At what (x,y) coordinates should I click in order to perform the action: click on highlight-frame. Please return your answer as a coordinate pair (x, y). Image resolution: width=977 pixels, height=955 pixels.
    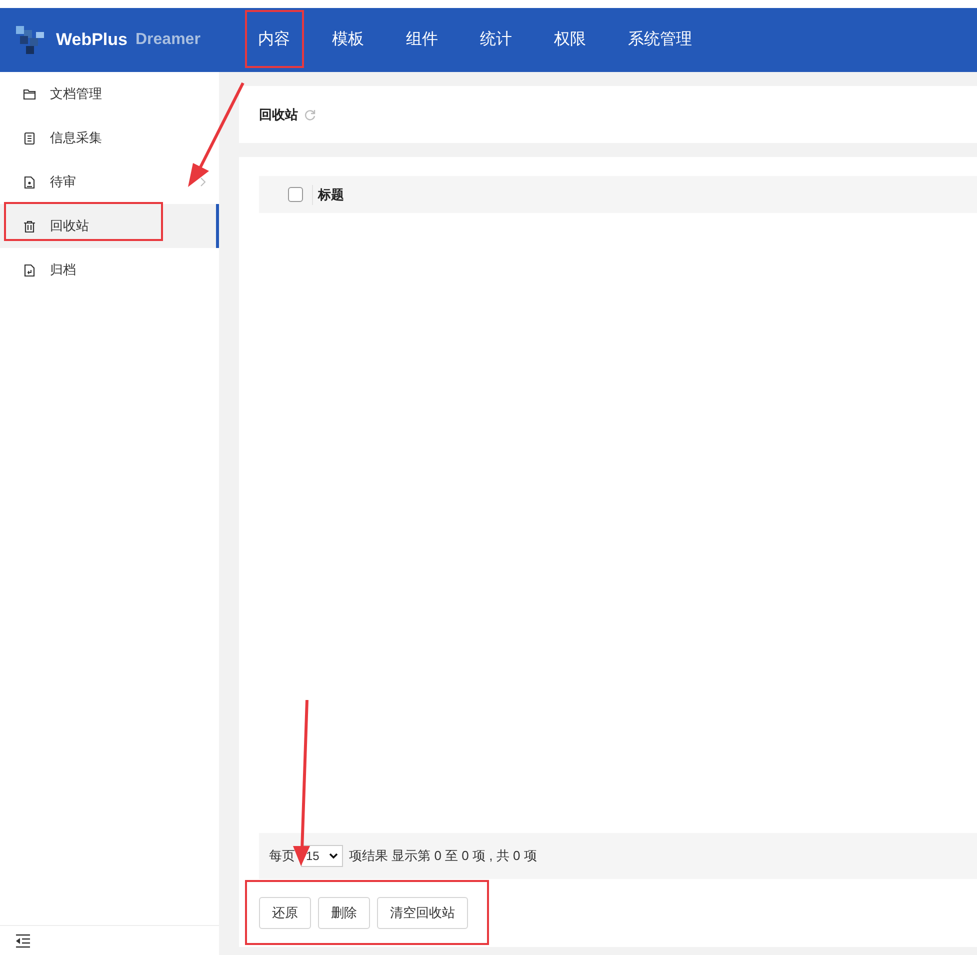
    Looking at the image, I should click on (274, 39).